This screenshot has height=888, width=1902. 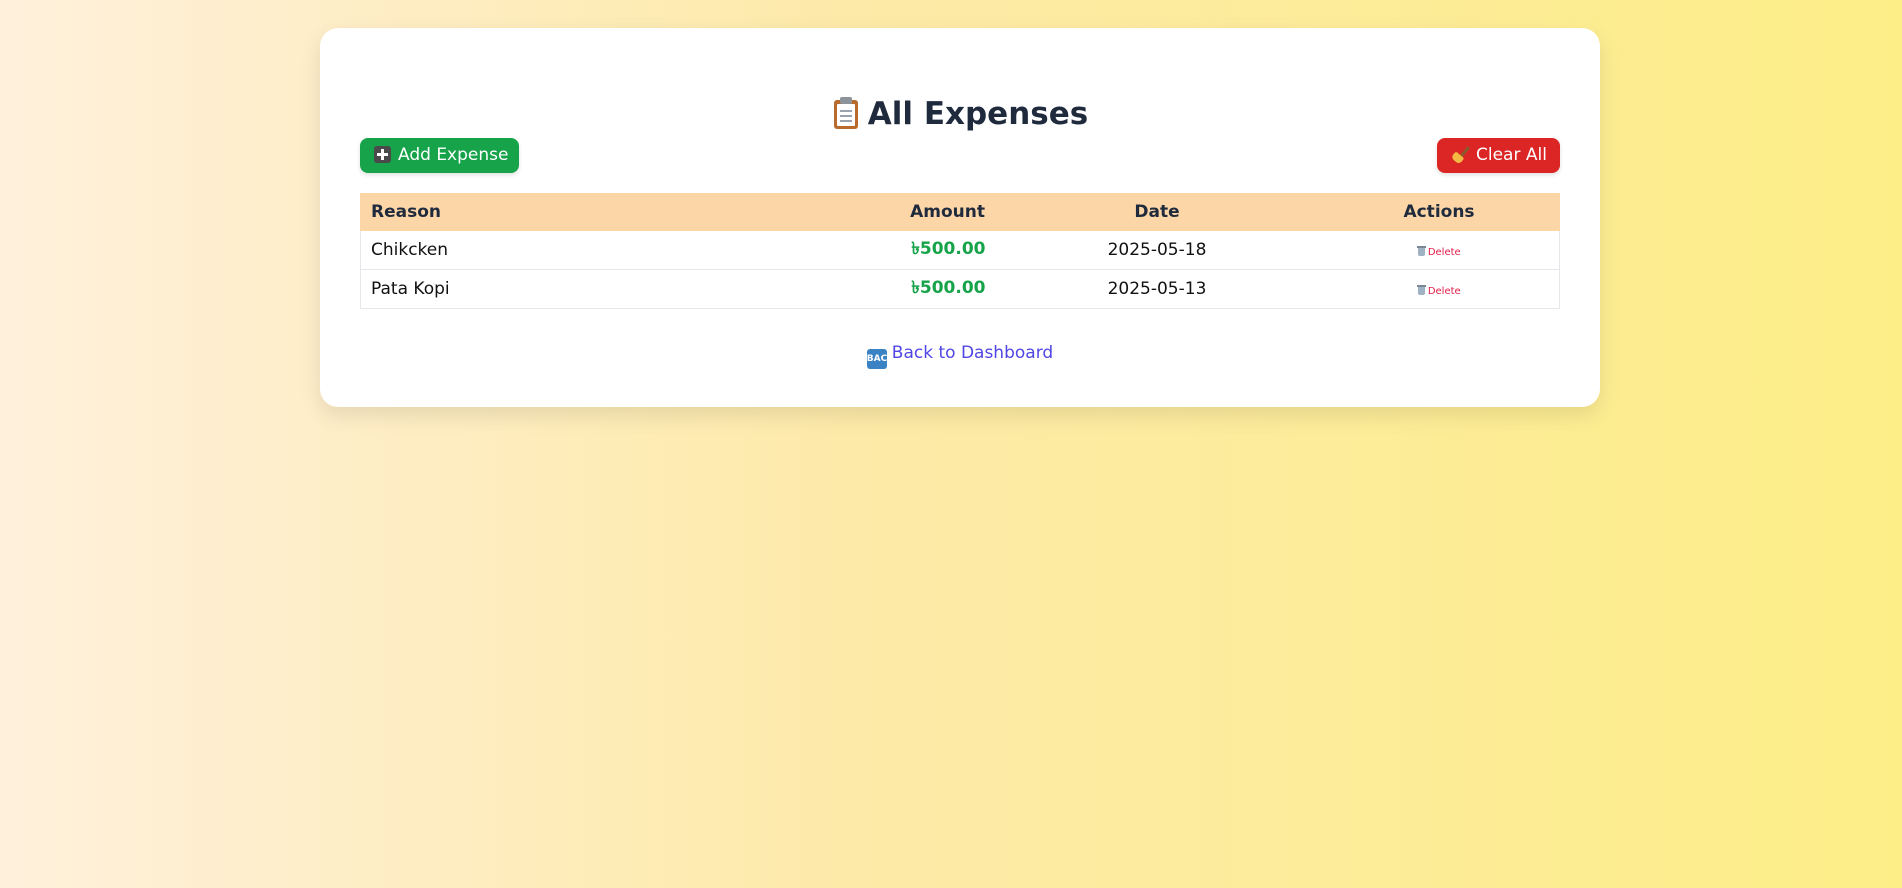 I want to click on page-title: All Expenses, so click(x=960, y=114).